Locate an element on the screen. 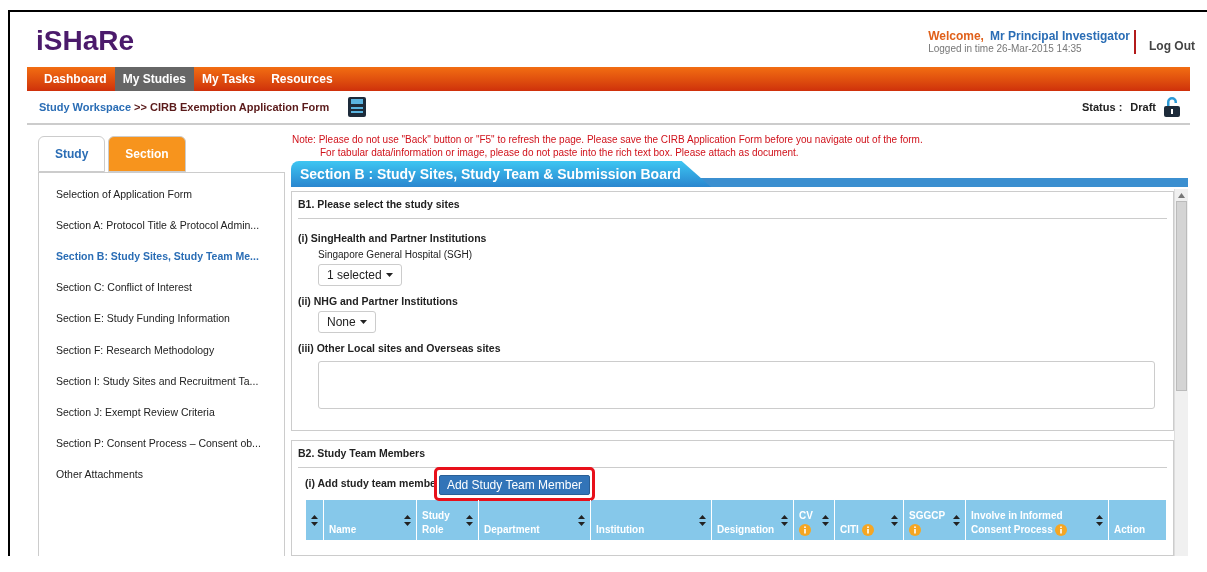 The width and height of the screenshot is (1207, 572). field-label: (i) SingHealth and Partner Institutions is located at coordinates (393, 238).